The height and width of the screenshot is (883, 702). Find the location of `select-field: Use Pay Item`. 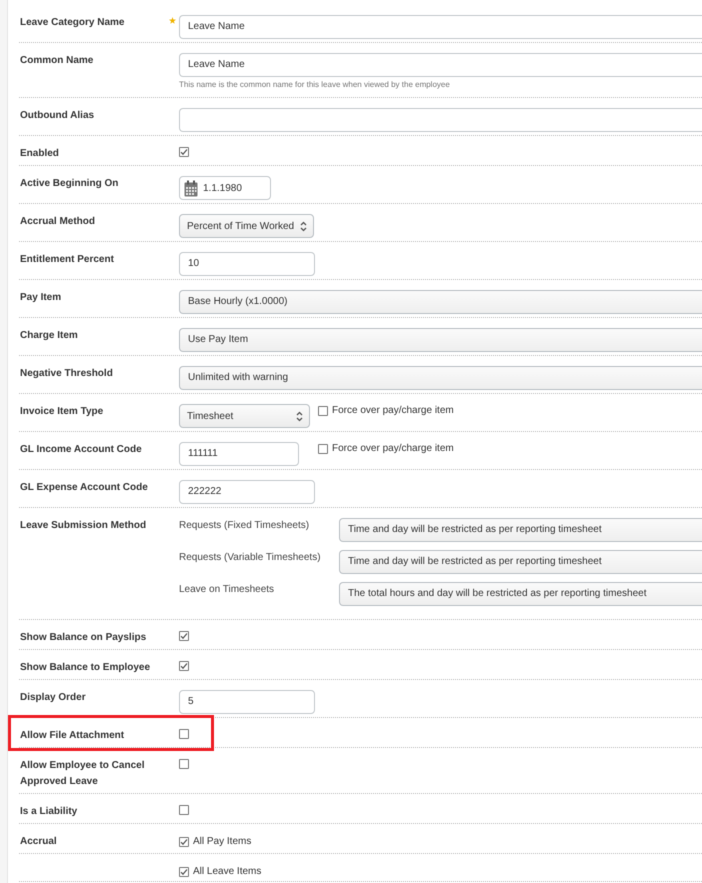

select-field: Use Pay Item is located at coordinates (440, 340).